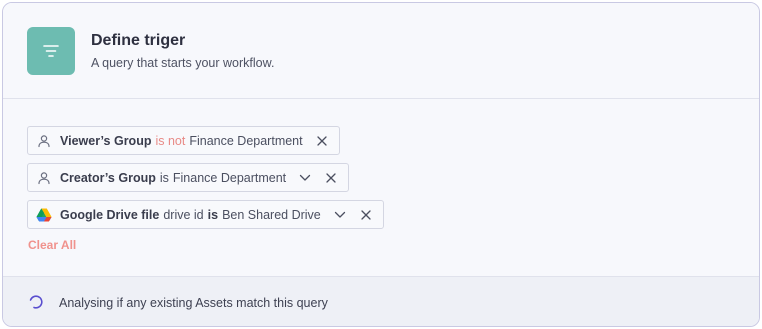 The image size is (762, 329). Describe the element at coordinates (170, 140) in the screenshot. I see `filter-operator: is not` at that location.